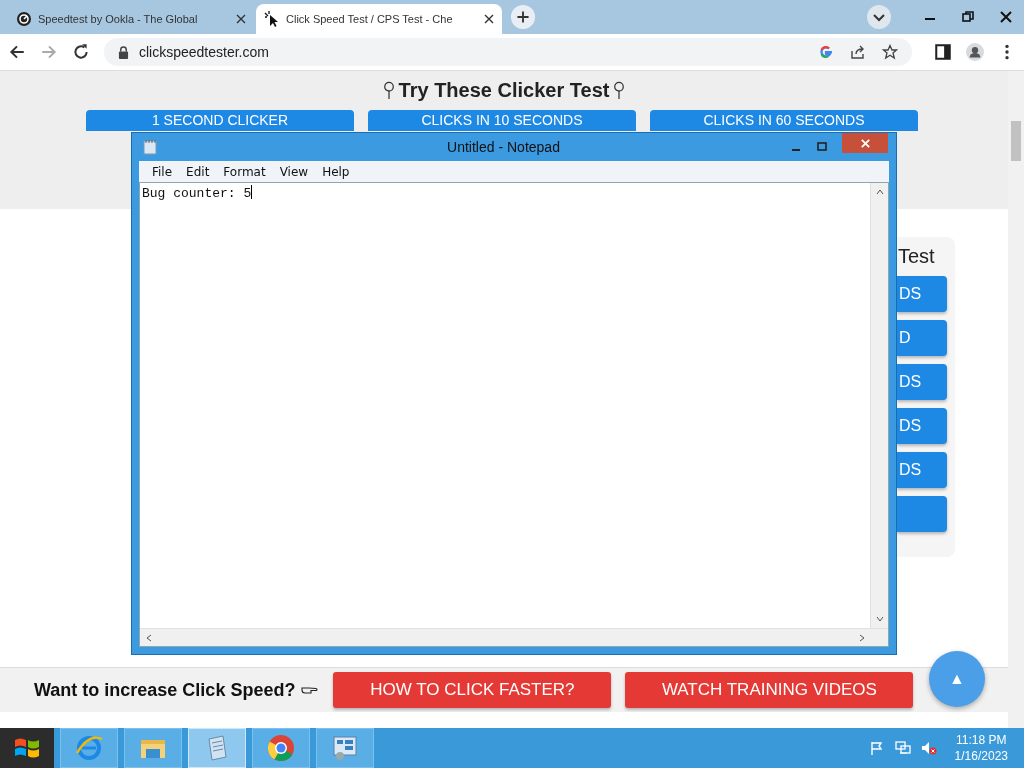 The width and height of the screenshot is (1024, 768). Describe the element at coordinates (162, 171) in the screenshot. I see `menu-item: File` at that location.